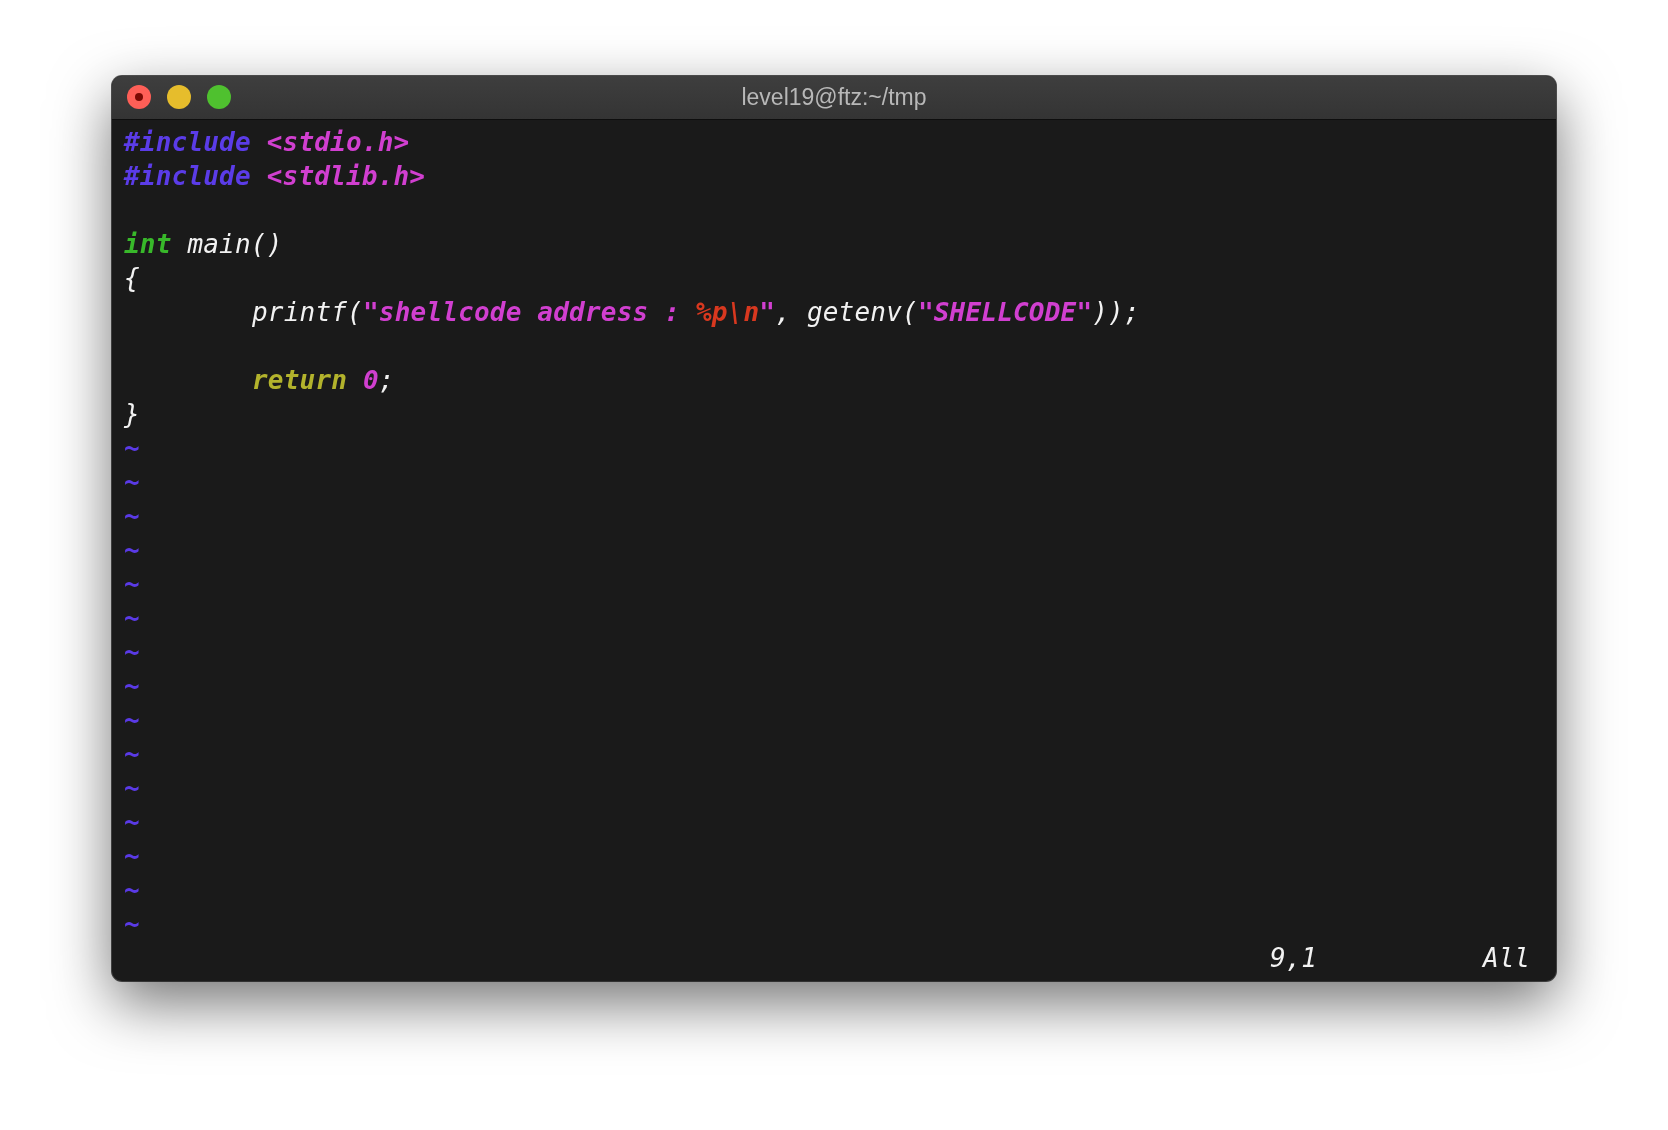  I want to click on minimize-button, so click(179, 97).